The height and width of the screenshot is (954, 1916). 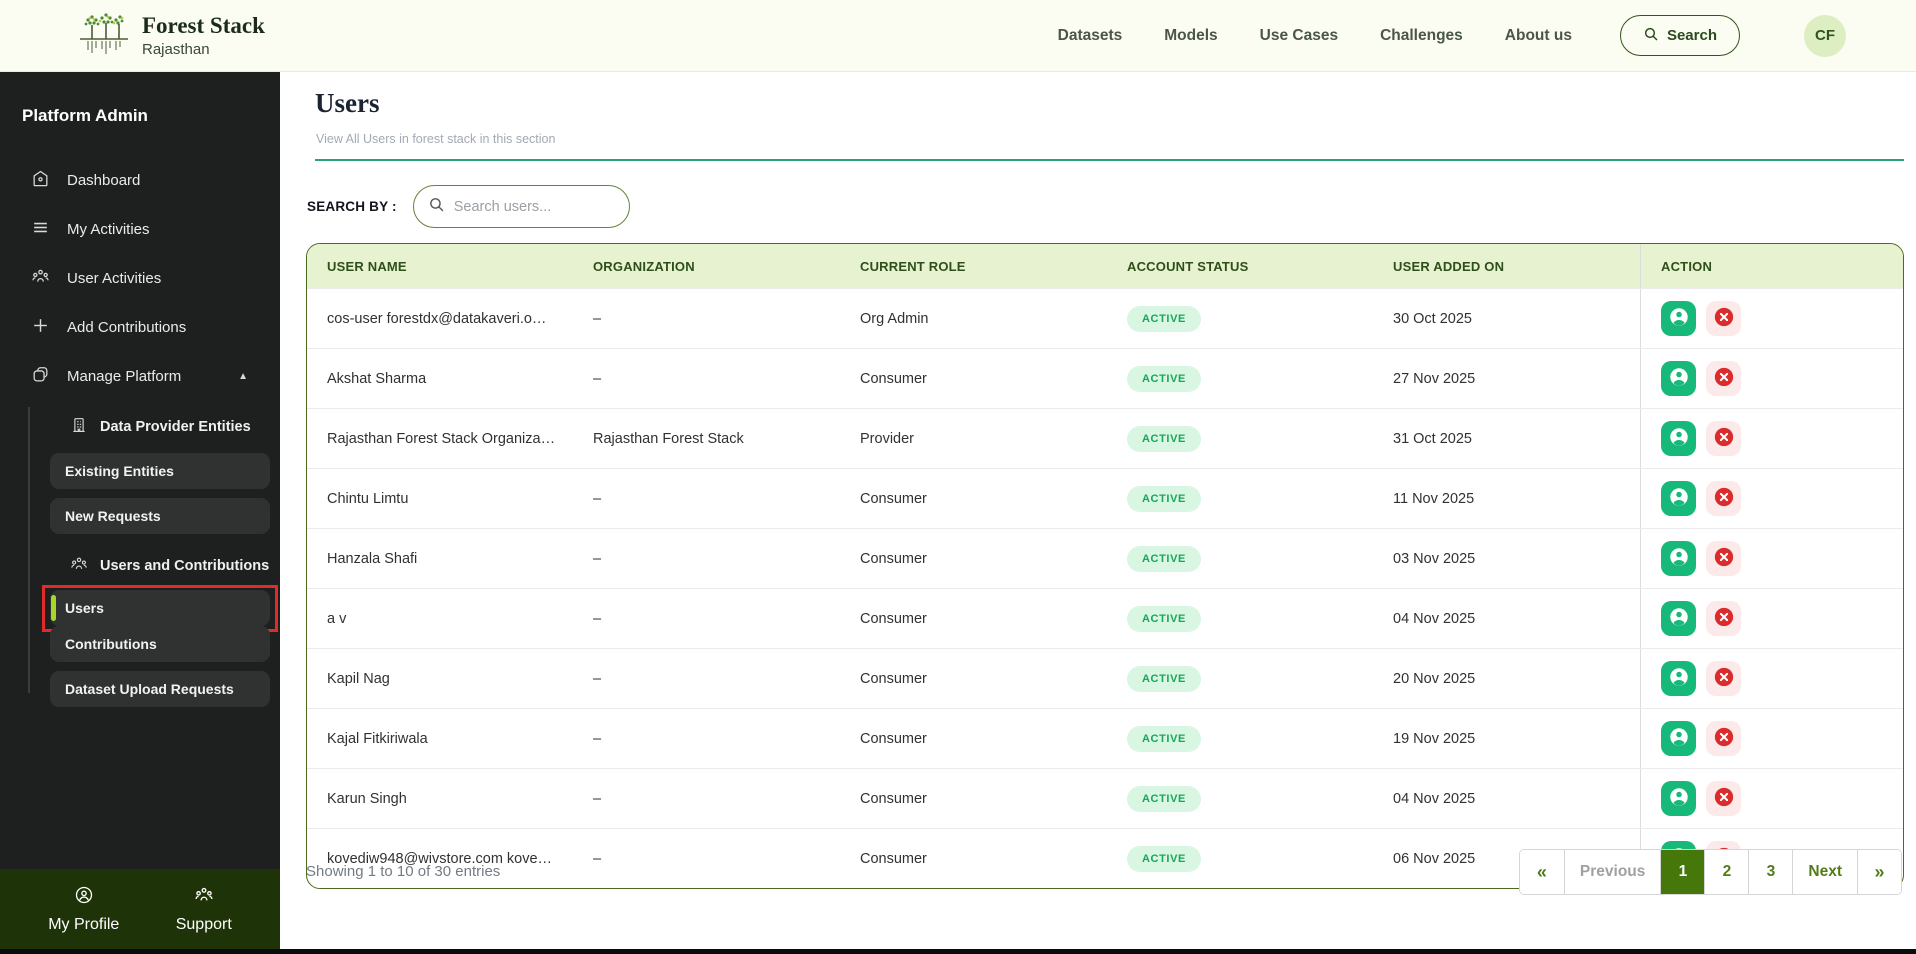 I want to click on cell-added-on: 11 Nov 2025, so click(x=1434, y=498).